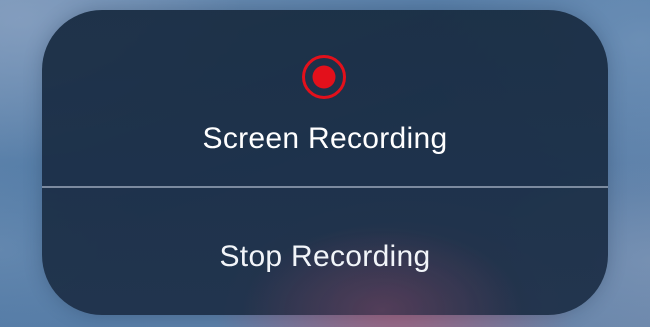 This screenshot has width=650, height=327. What do you see at coordinates (324, 77) in the screenshot?
I see `record-icon` at bounding box center [324, 77].